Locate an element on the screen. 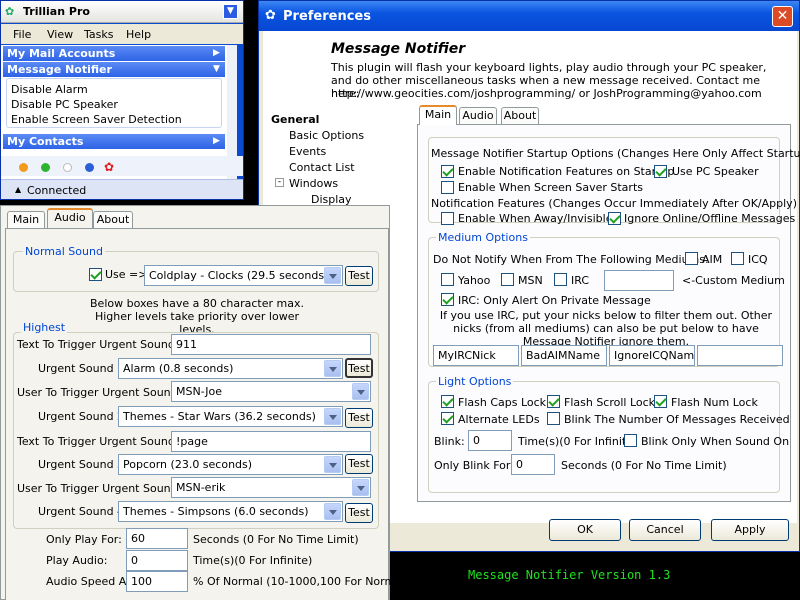 The height and width of the screenshot is (600, 800). aim-checkbox is located at coordinates (691, 258).